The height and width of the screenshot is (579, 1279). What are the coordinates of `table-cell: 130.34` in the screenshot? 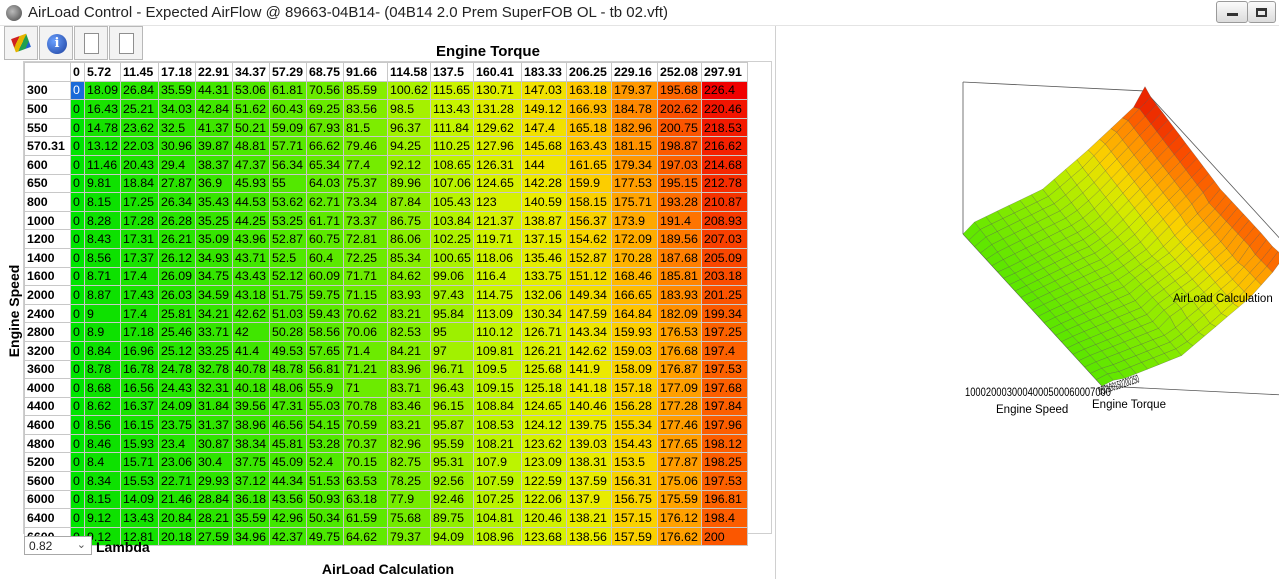 It's located at (544, 313).